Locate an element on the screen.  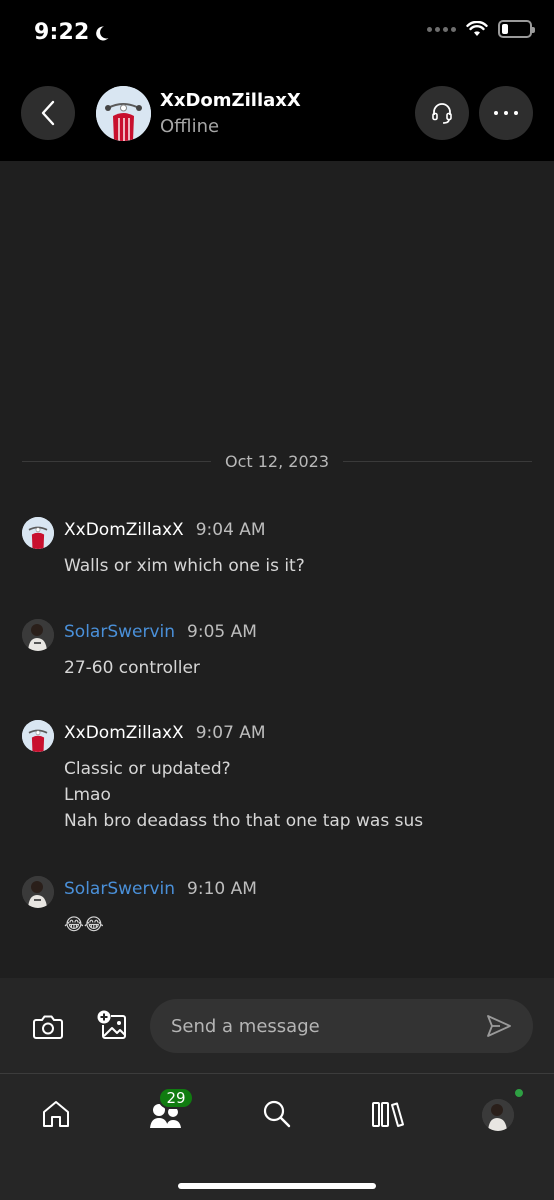
search-icon is located at coordinates (277, 1114).